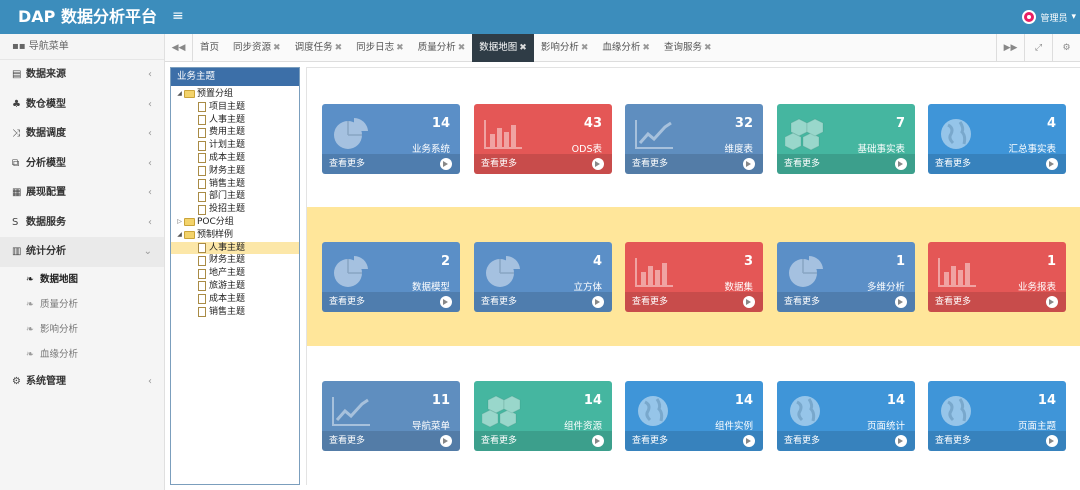 The width and height of the screenshot is (1080, 490). I want to click on tree-group: ◢ 预置分组, so click(235, 94).